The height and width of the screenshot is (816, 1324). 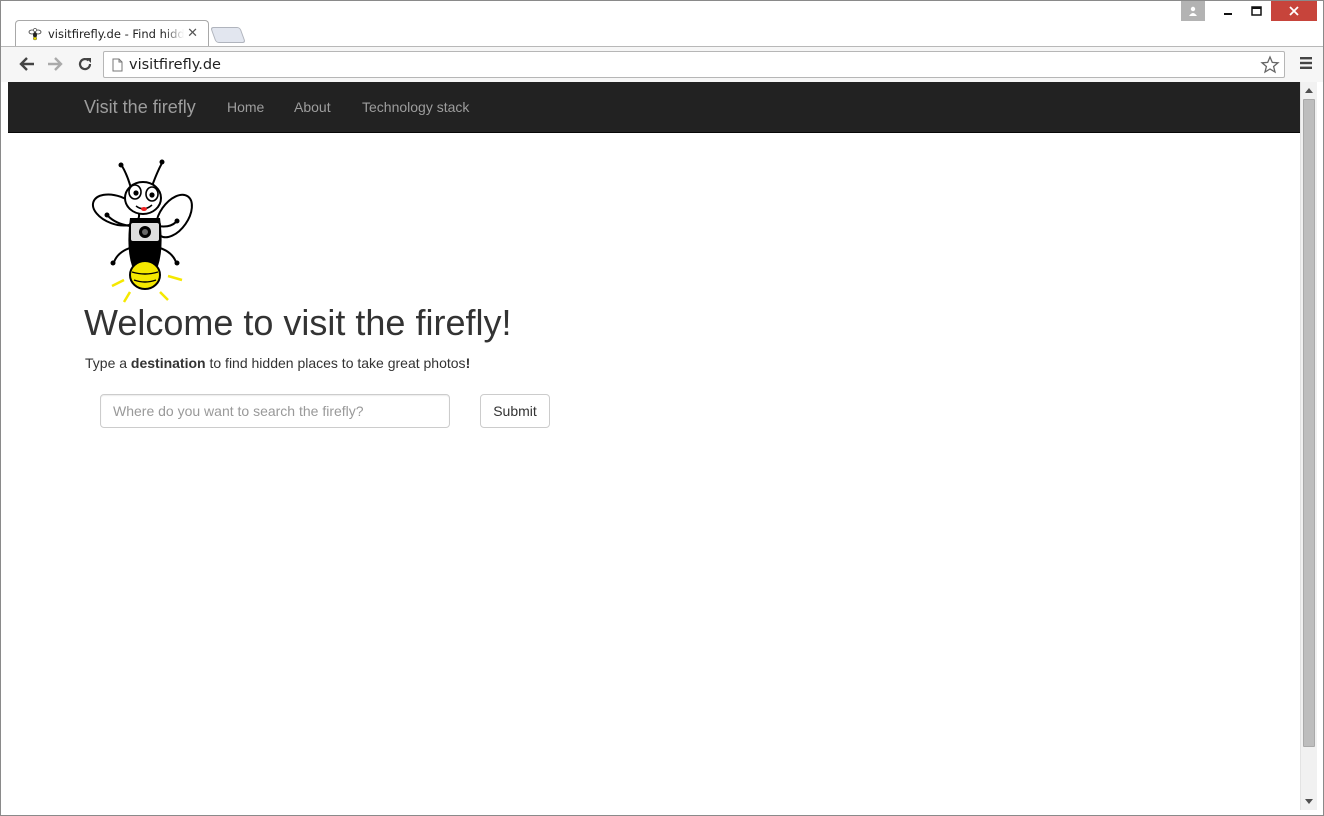 What do you see at coordinates (415, 107) in the screenshot?
I see `nav-link-technology-stack: Technology stack` at bounding box center [415, 107].